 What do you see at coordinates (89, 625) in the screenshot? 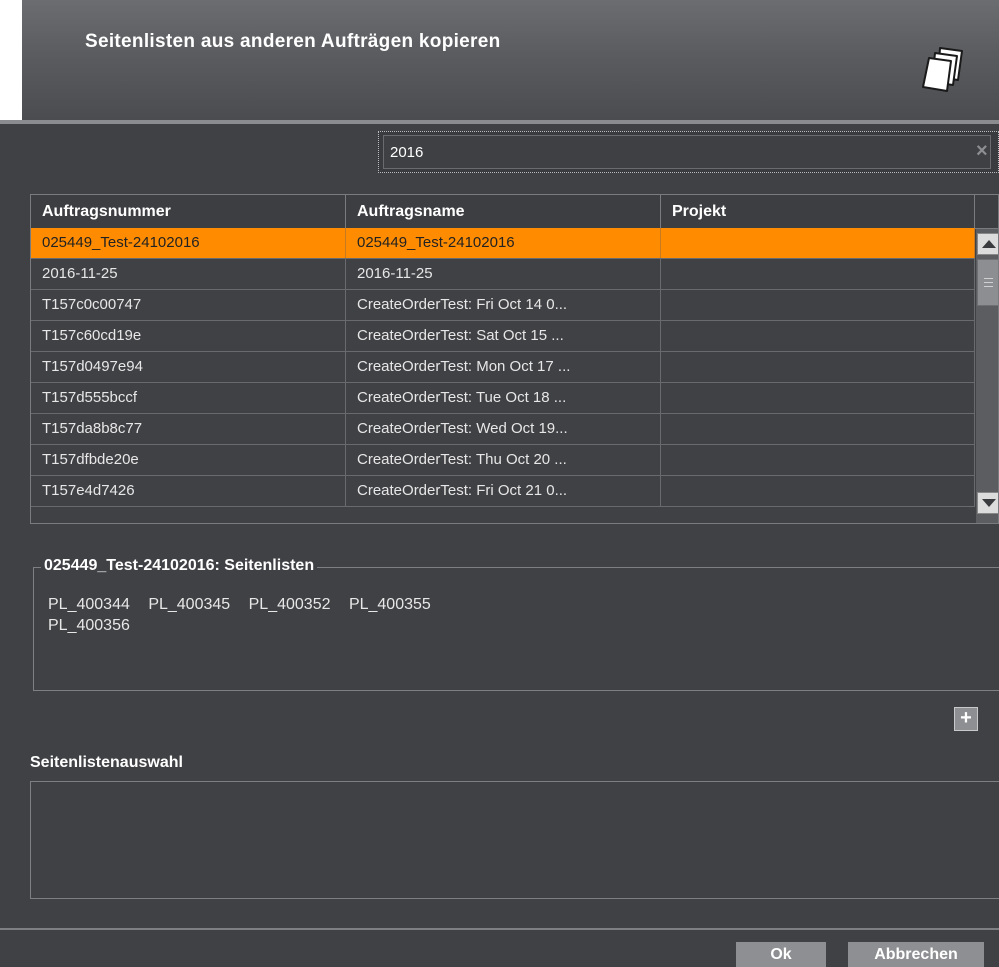
I see `pagelist-item: PL_400356` at bounding box center [89, 625].